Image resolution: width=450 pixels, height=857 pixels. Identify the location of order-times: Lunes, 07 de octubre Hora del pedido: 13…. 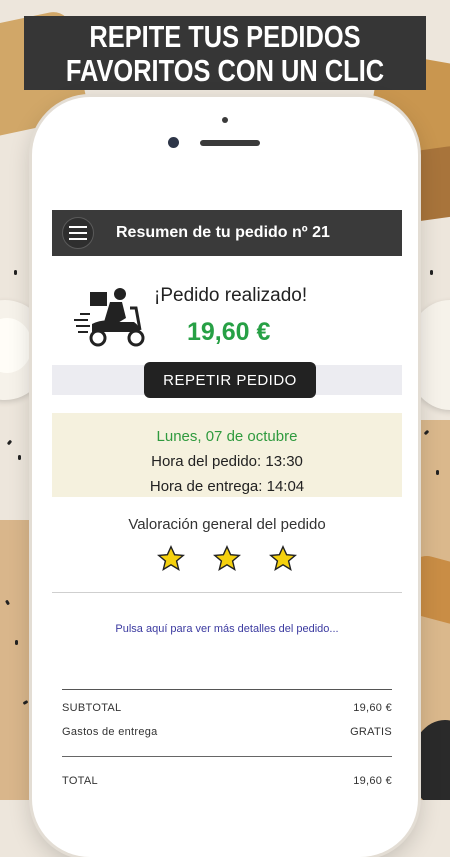
(227, 455).